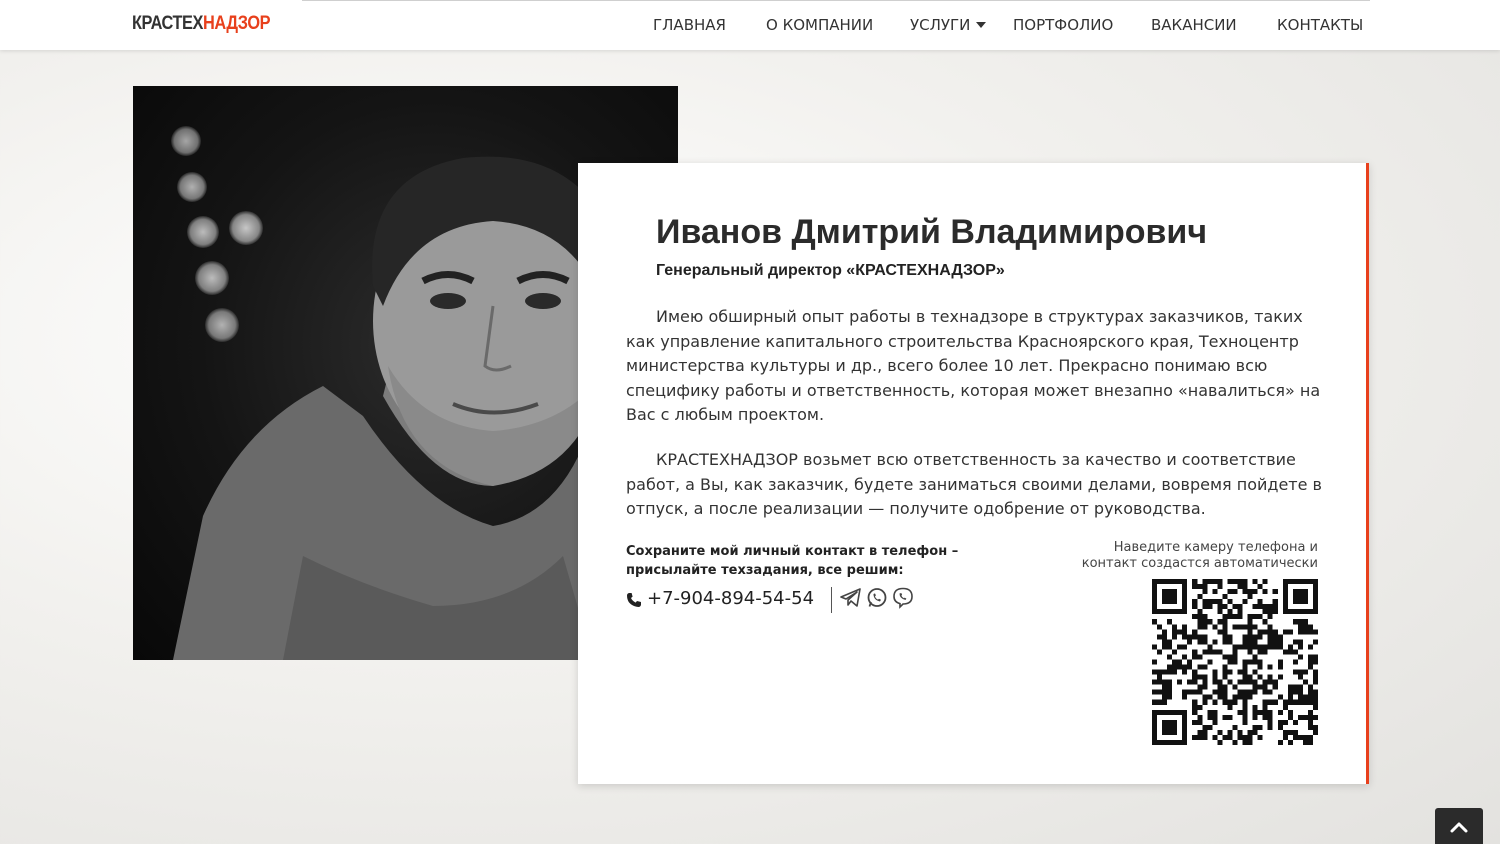 This screenshot has height=844, width=1500. Describe the element at coordinates (168, 23) in the screenshot. I see `logo-part-1: КРАСТЕХ` at that location.